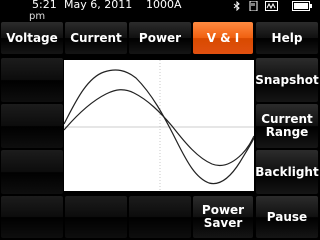 The width and height of the screenshot is (320, 240). Describe the element at coordinates (44, 5) in the screenshot. I see `clock-time: 5:21` at that location.